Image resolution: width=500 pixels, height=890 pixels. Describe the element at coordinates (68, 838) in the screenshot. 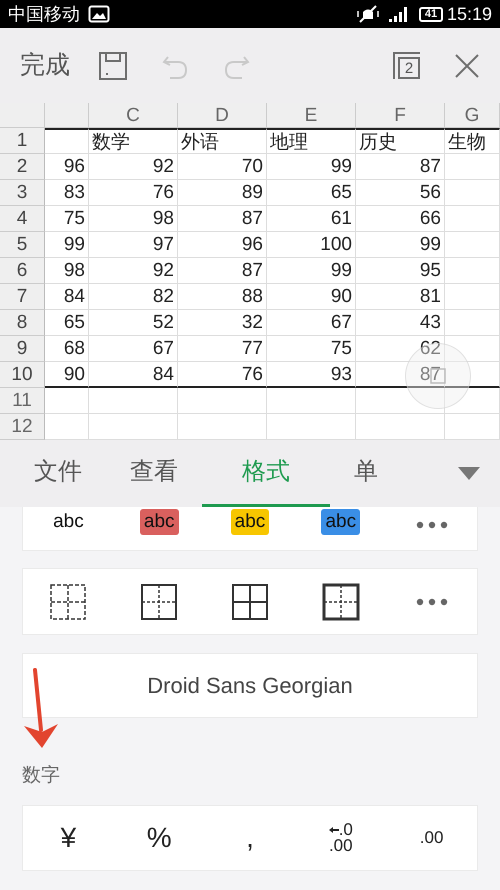

I see `format-button: ¥` at that location.